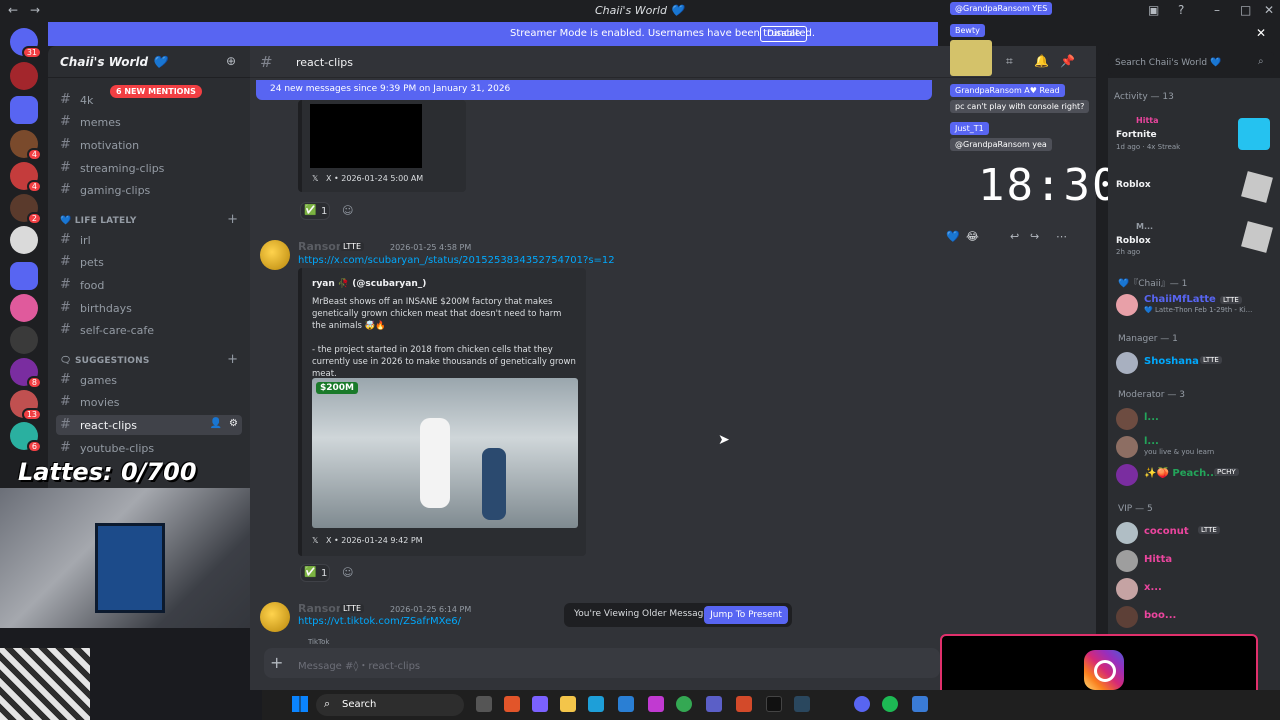 Image resolution: width=1280 pixels, height=720 pixels. What do you see at coordinates (1261, 33) in the screenshot?
I see `close-banner-icon: ✕` at bounding box center [1261, 33].